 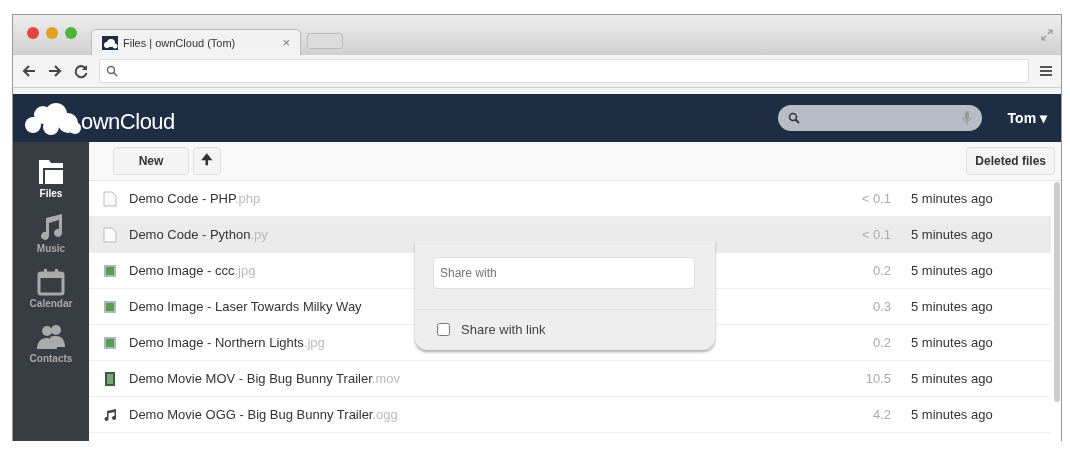 What do you see at coordinates (264, 378) in the screenshot?
I see `file-name: Demo Movie MOV - Big Bug Bunny Trailer.mov` at bounding box center [264, 378].